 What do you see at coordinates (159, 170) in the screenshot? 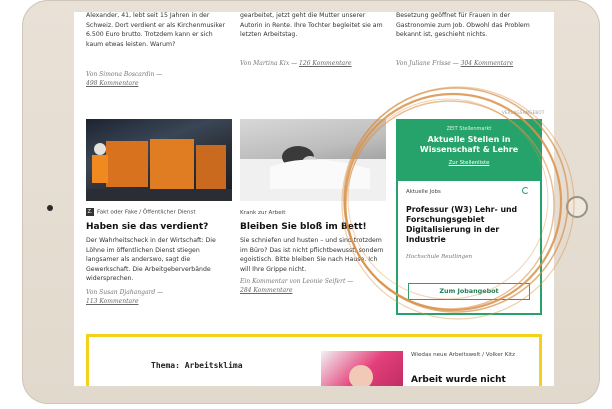
I see `workers-photo` at bounding box center [159, 170].